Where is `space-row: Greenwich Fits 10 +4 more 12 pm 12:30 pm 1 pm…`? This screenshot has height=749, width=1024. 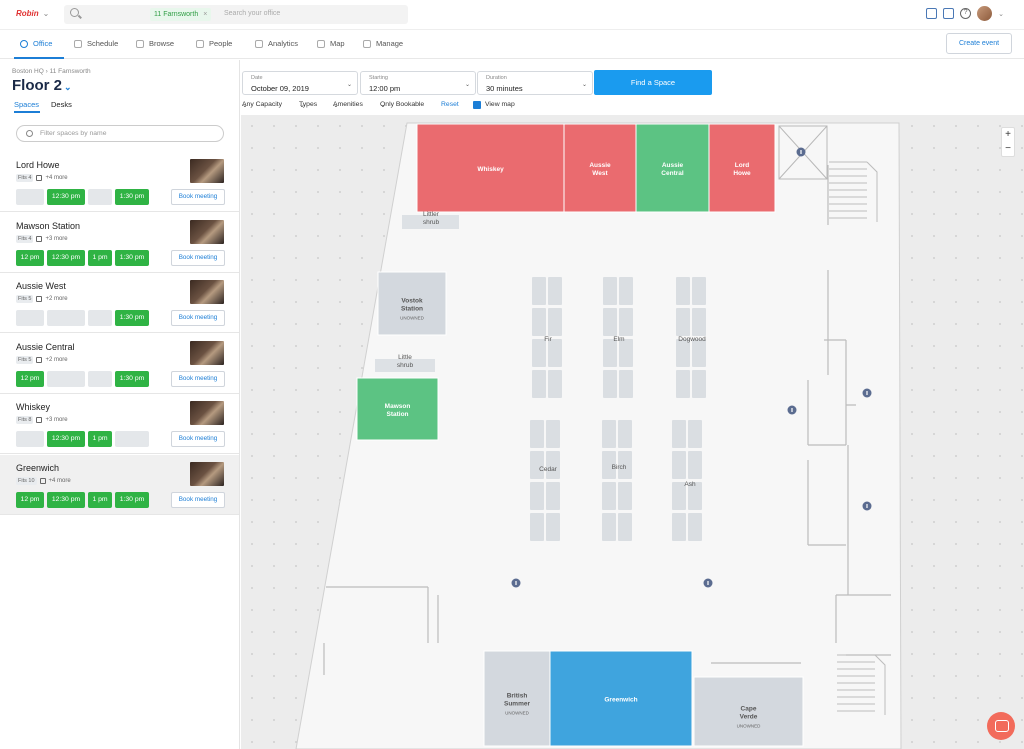 space-row: Greenwich Fits 10 +4 more 12 pm 12:30 pm 1 pm… is located at coordinates (119, 484).